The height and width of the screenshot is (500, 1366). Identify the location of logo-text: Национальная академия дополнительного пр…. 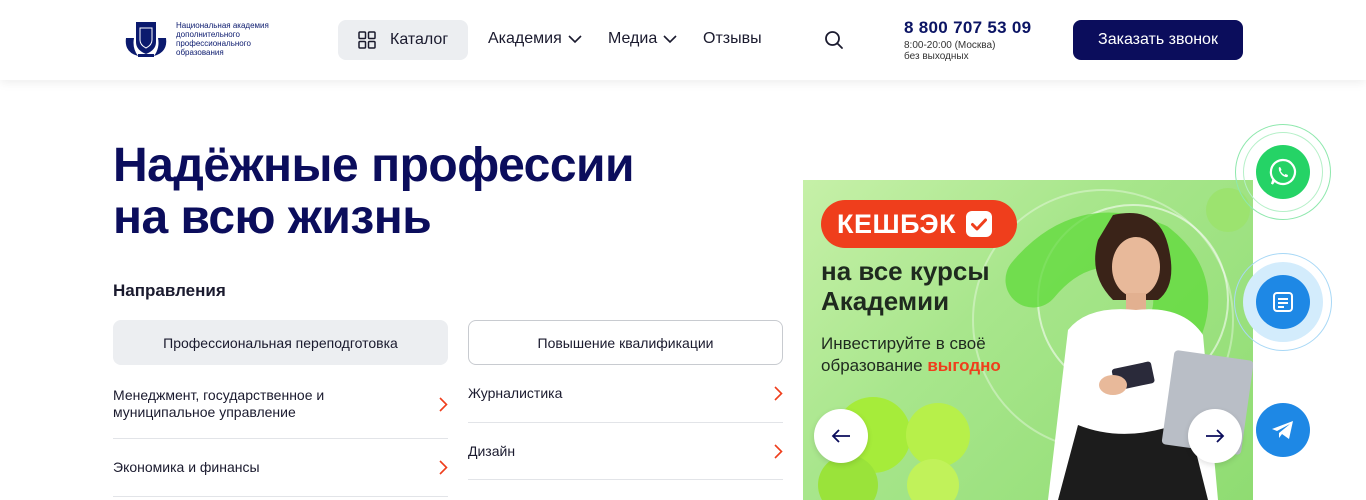
(222, 39).